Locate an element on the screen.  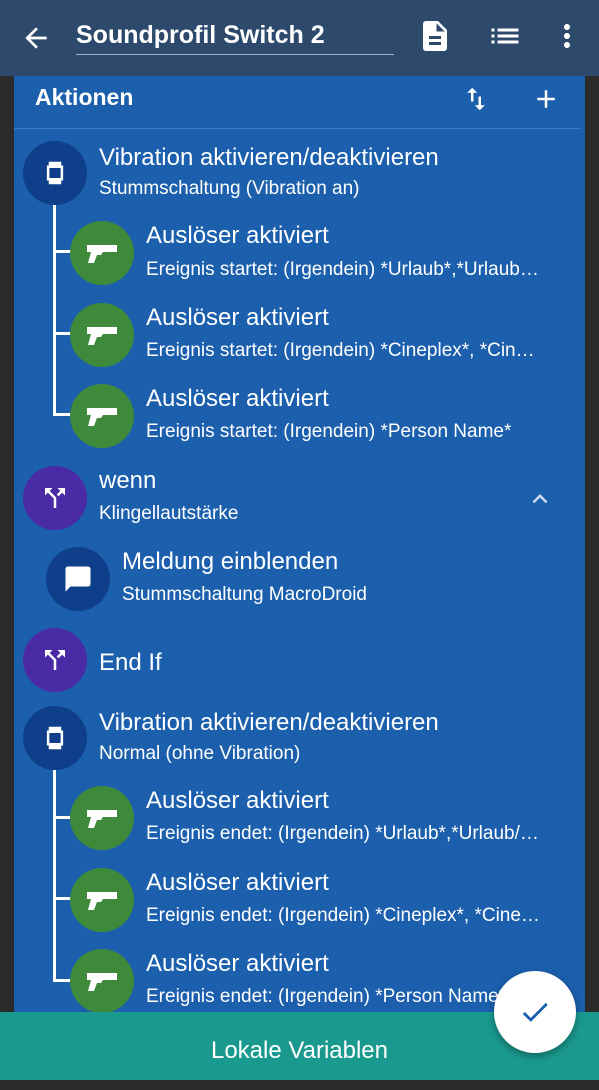
macro-name-input: Soundprofil Switch 2 is located at coordinates (235, 35).